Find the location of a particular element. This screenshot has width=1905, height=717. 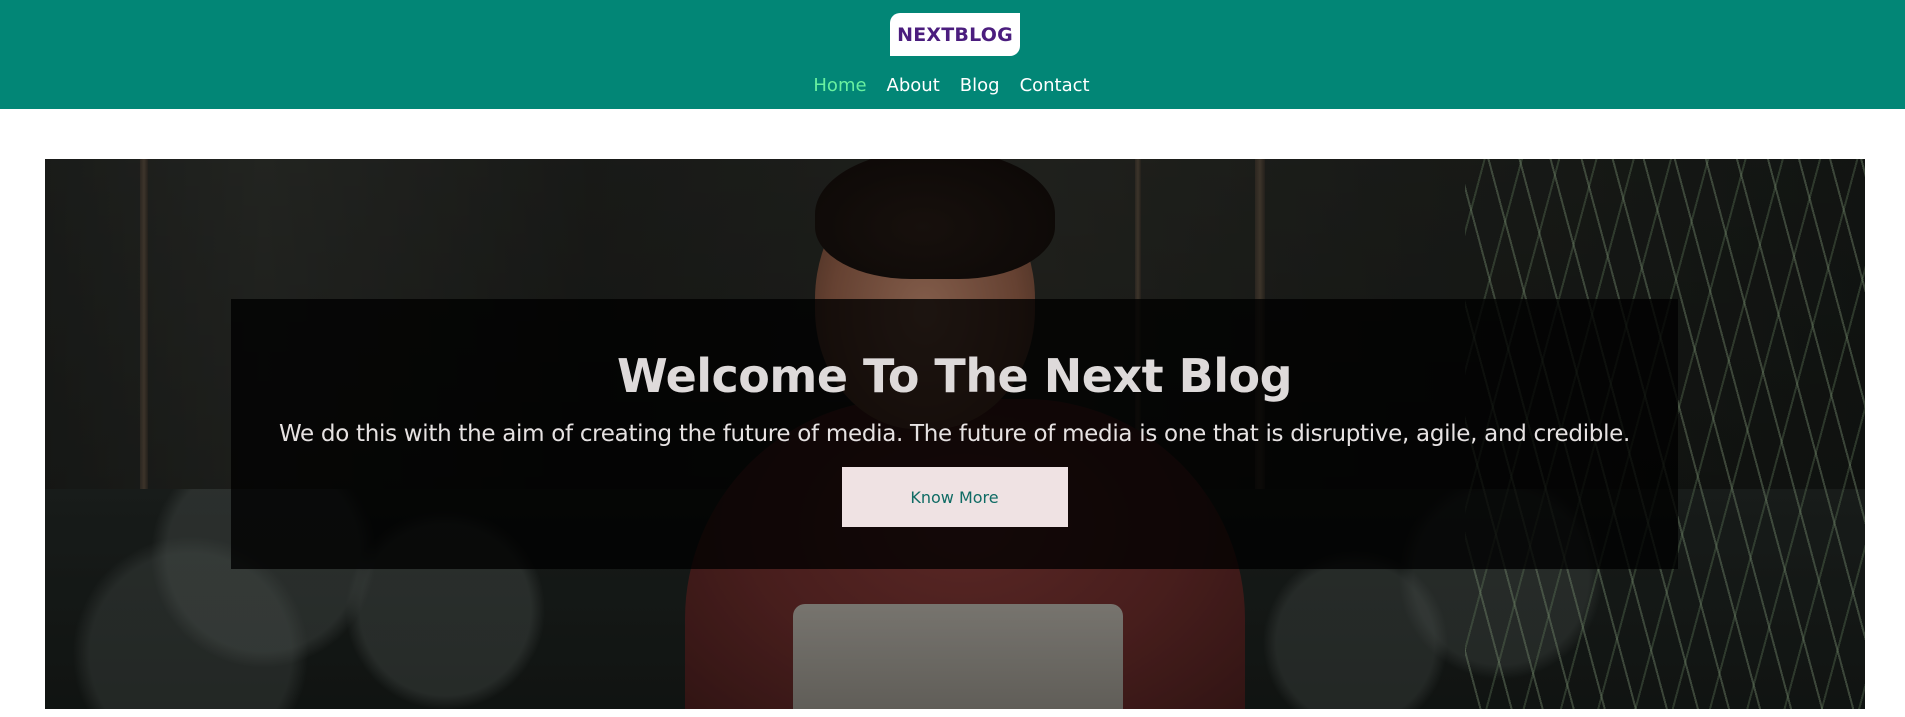

main-nav: Home About Blog Contact is located at coordinates (952, 85).